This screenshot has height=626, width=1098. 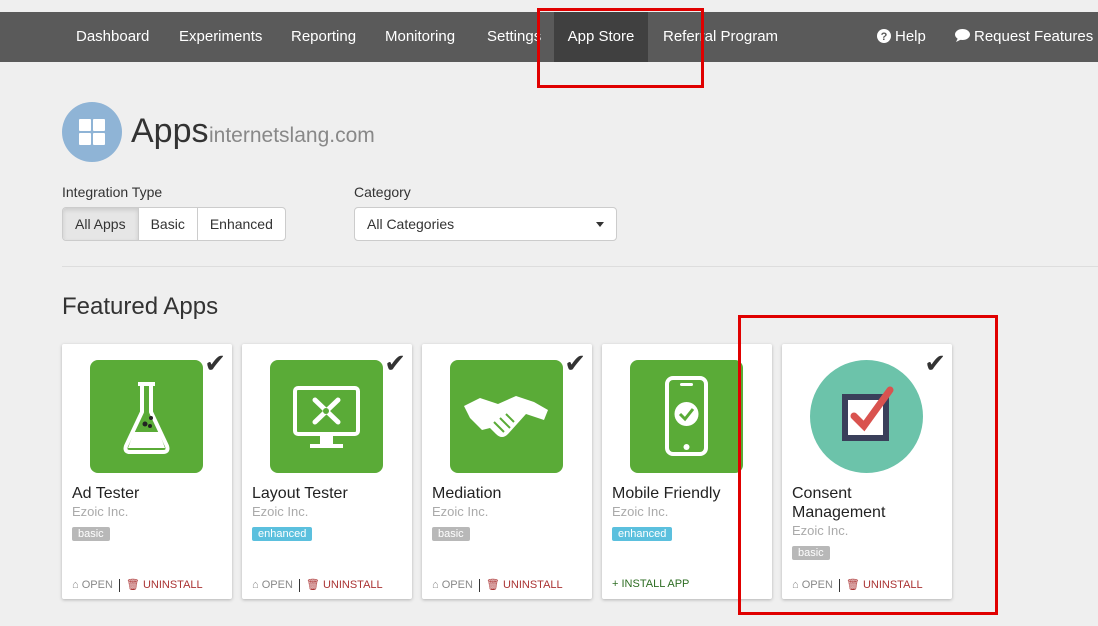 What do you see at coordinates (146, 416) in the screenshot?
I see `flask-icon` at bounding box center [146, 416].